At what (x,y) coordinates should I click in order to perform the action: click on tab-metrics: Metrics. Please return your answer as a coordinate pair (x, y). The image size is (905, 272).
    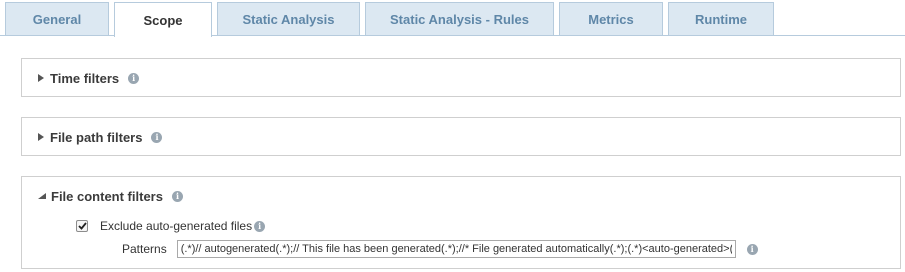
    Looking at the image, I should click on (611, 19).